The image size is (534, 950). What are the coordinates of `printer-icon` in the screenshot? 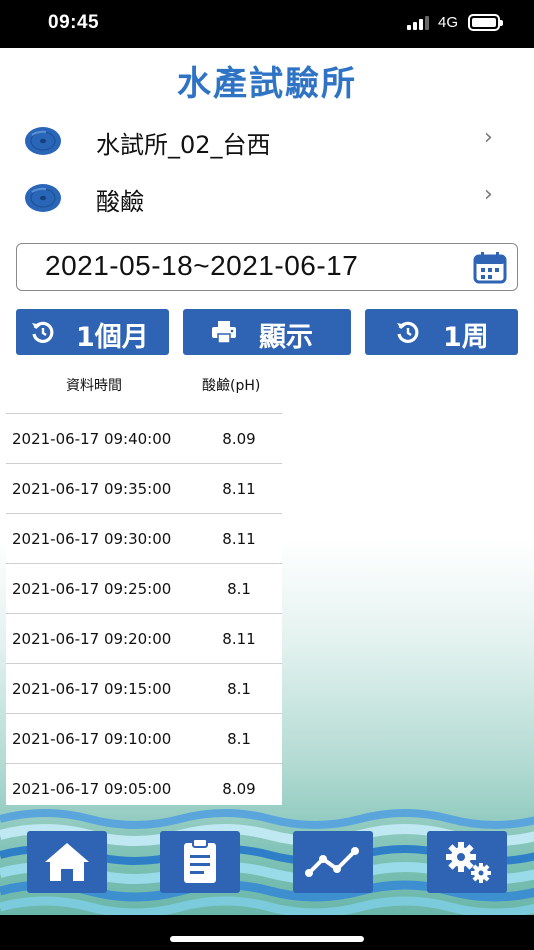 It's located at (224, 332).